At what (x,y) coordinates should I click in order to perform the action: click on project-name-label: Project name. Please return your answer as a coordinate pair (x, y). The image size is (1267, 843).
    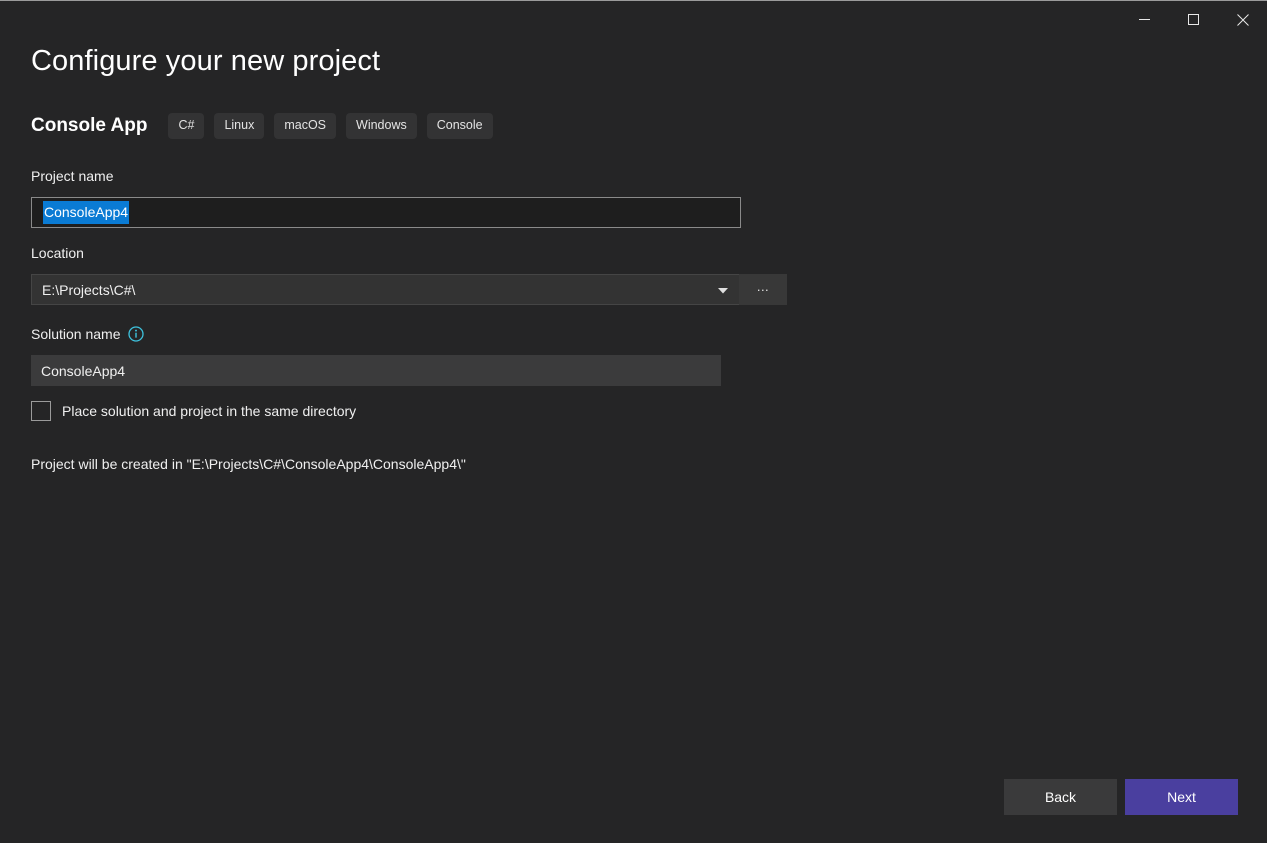
    Looking at the image, I should click on (72, 176).